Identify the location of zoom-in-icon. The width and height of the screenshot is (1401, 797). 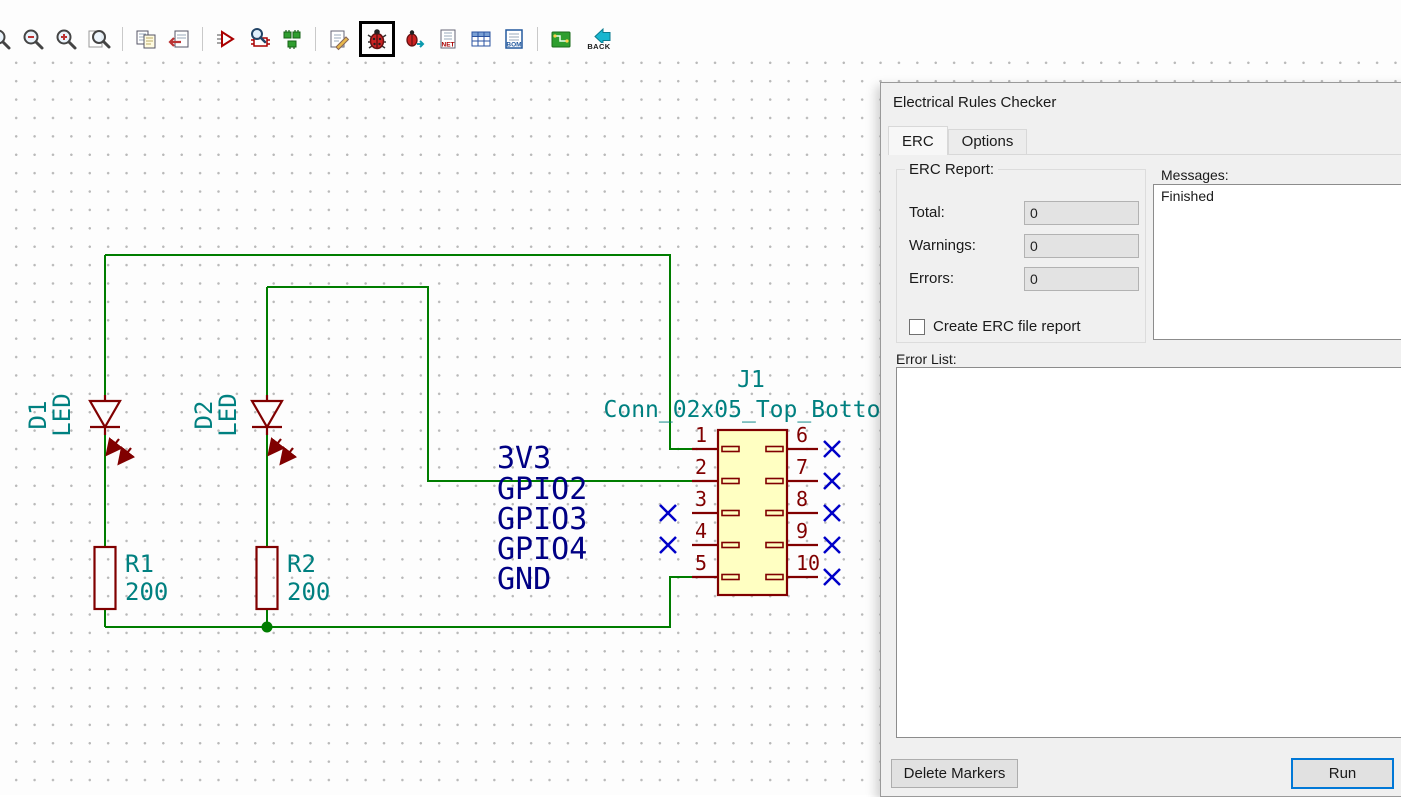
(66, 39).